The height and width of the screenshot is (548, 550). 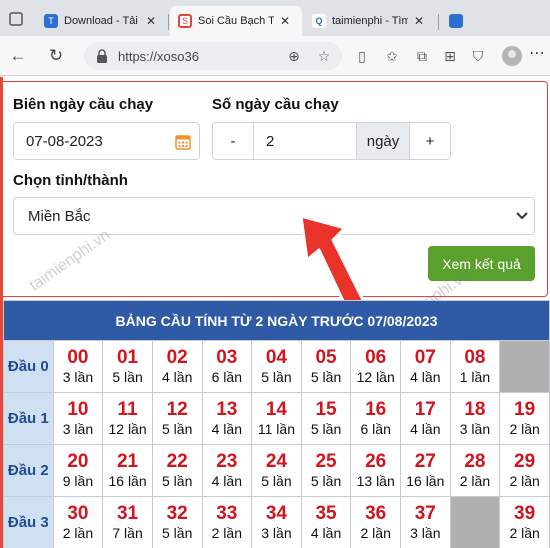 I want to click on zoom-icon: ⊕, so click(x=294, y=56).